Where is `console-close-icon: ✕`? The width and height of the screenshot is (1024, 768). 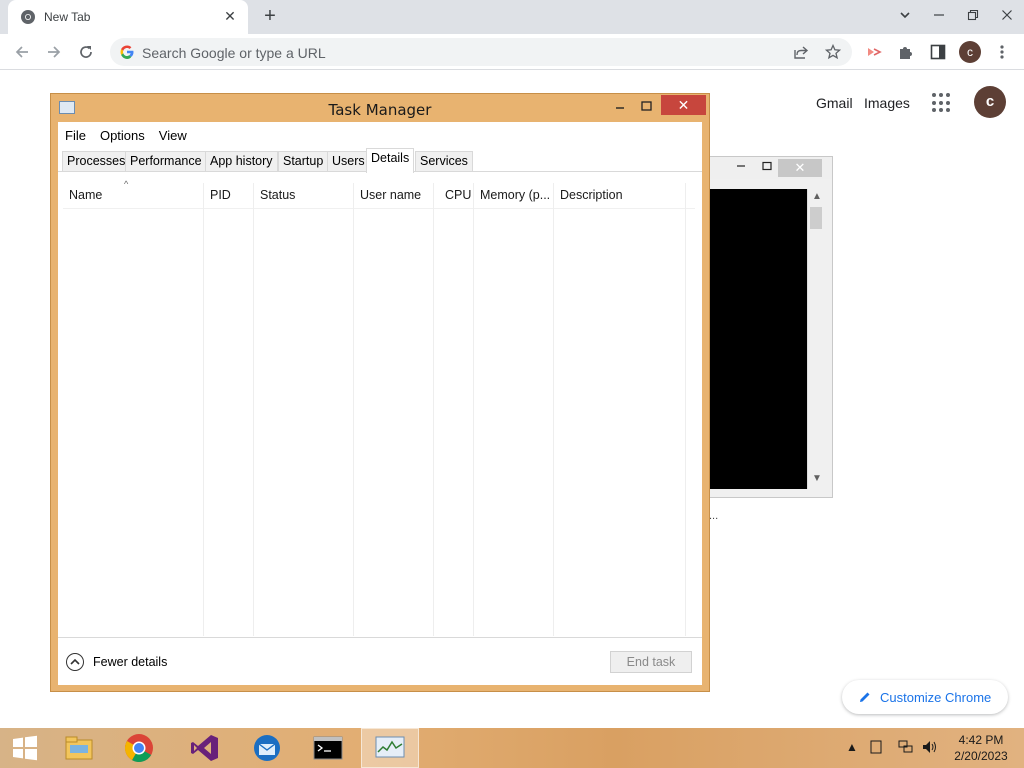 console-close-icon: ✕ is located at coordinates (800, 168).